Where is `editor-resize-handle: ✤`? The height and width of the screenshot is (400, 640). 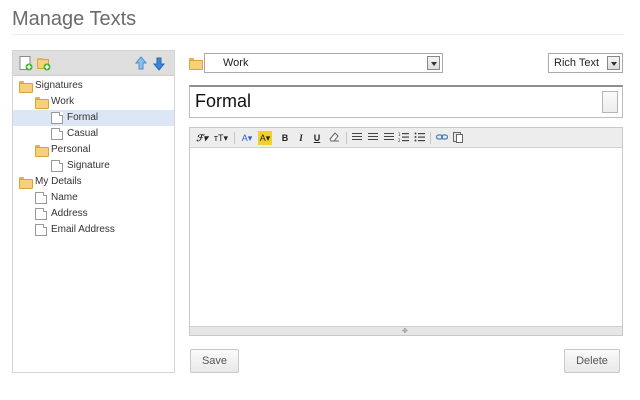
editor-resize-handle: ✤ is located at coordinates (406, 330).